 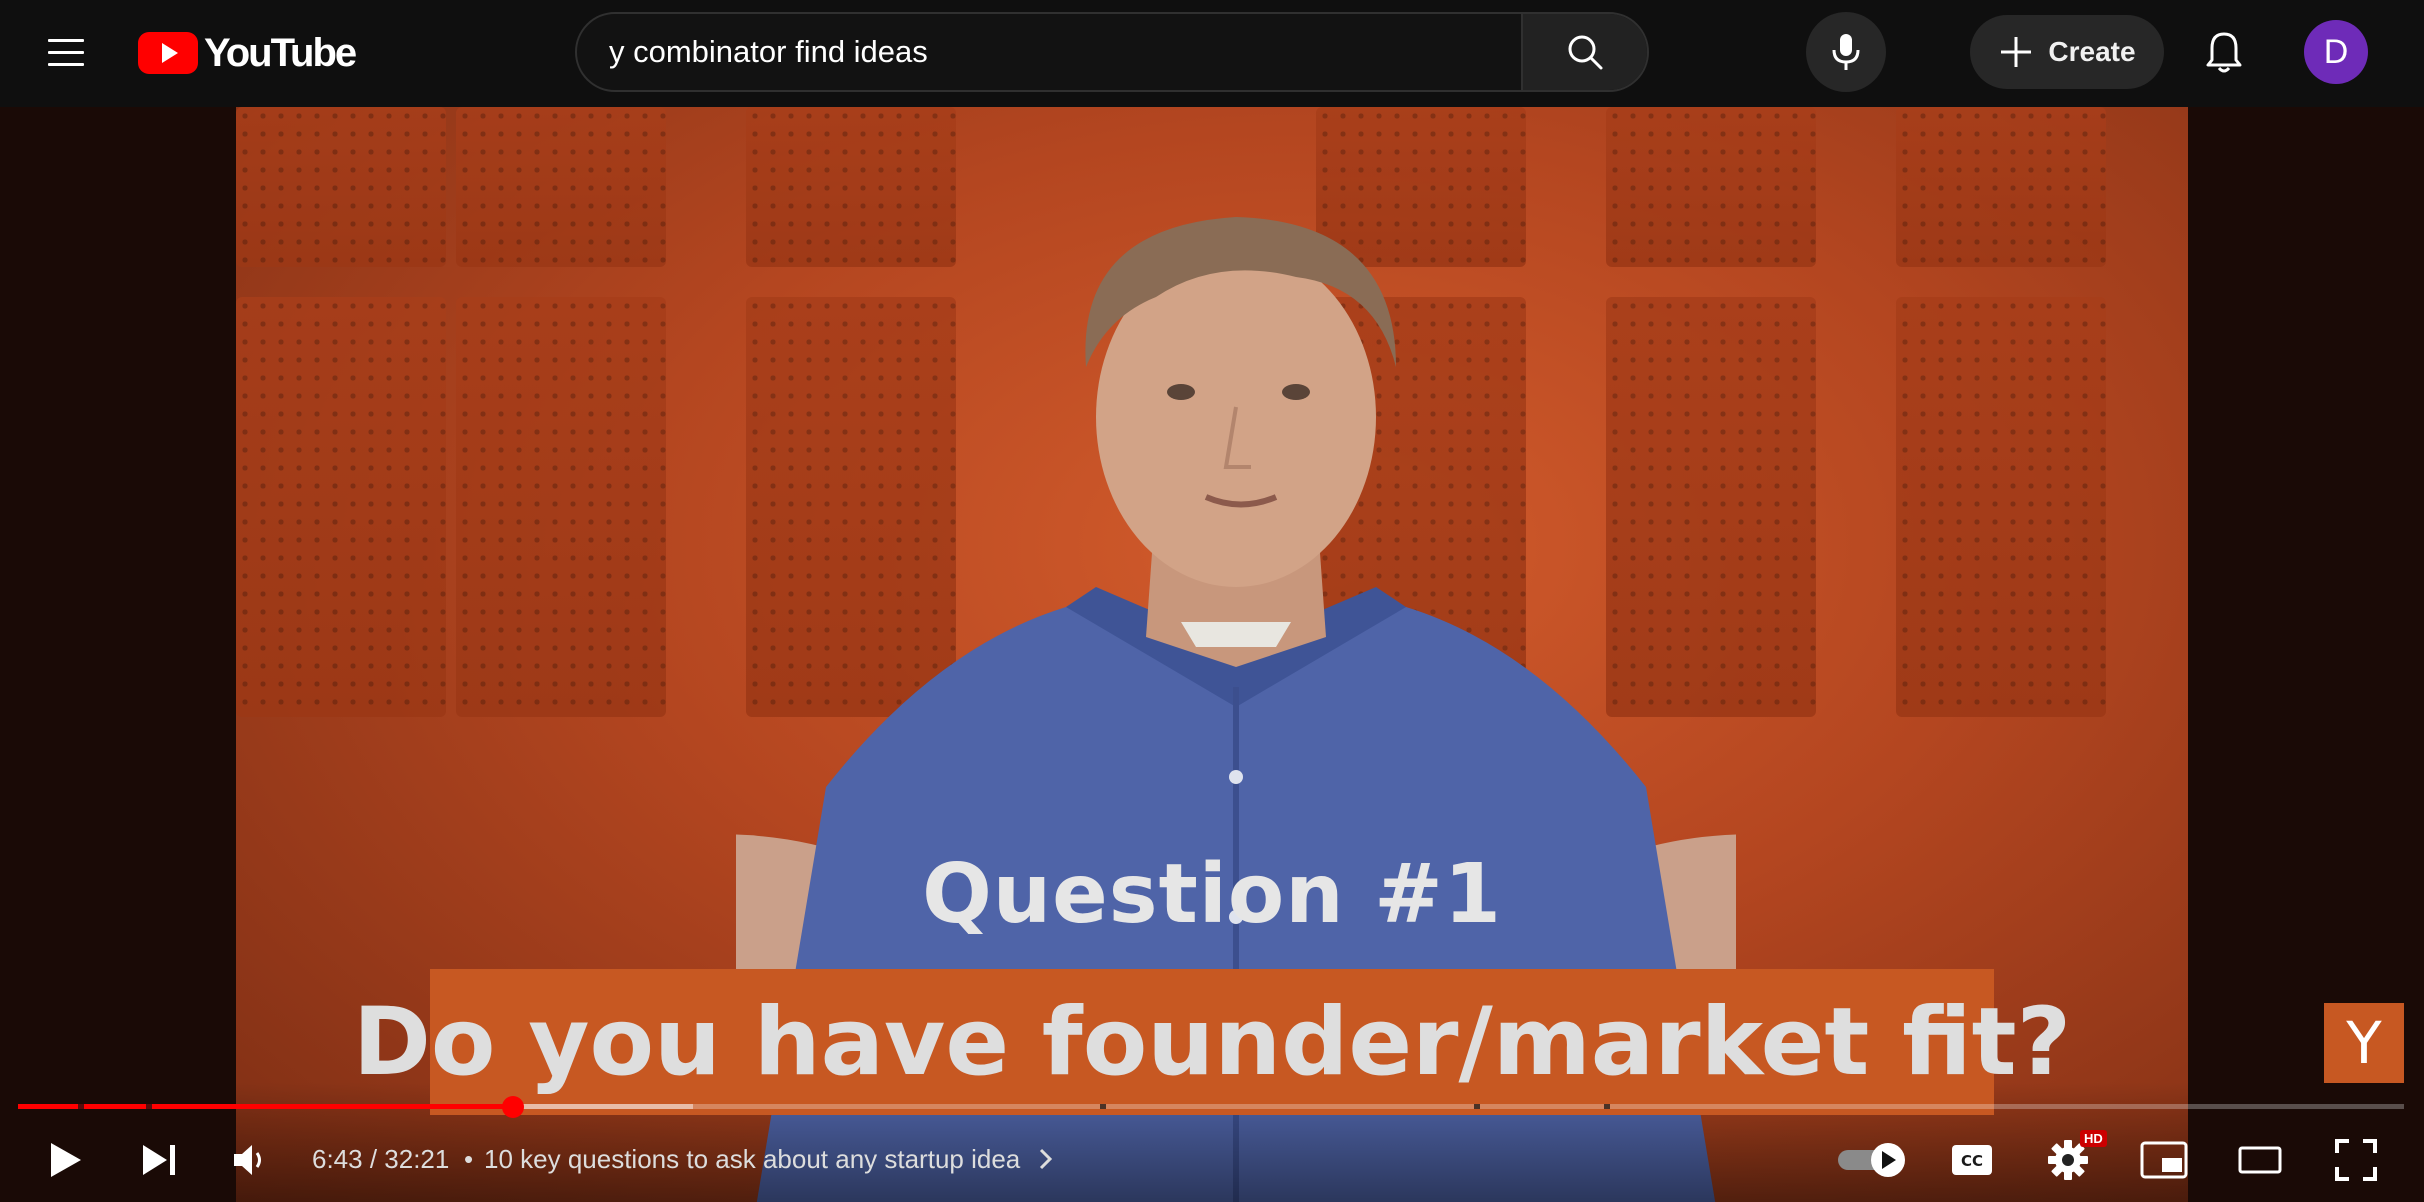 I want to click on theater-mode-button, so click(x=2260, y=1160).